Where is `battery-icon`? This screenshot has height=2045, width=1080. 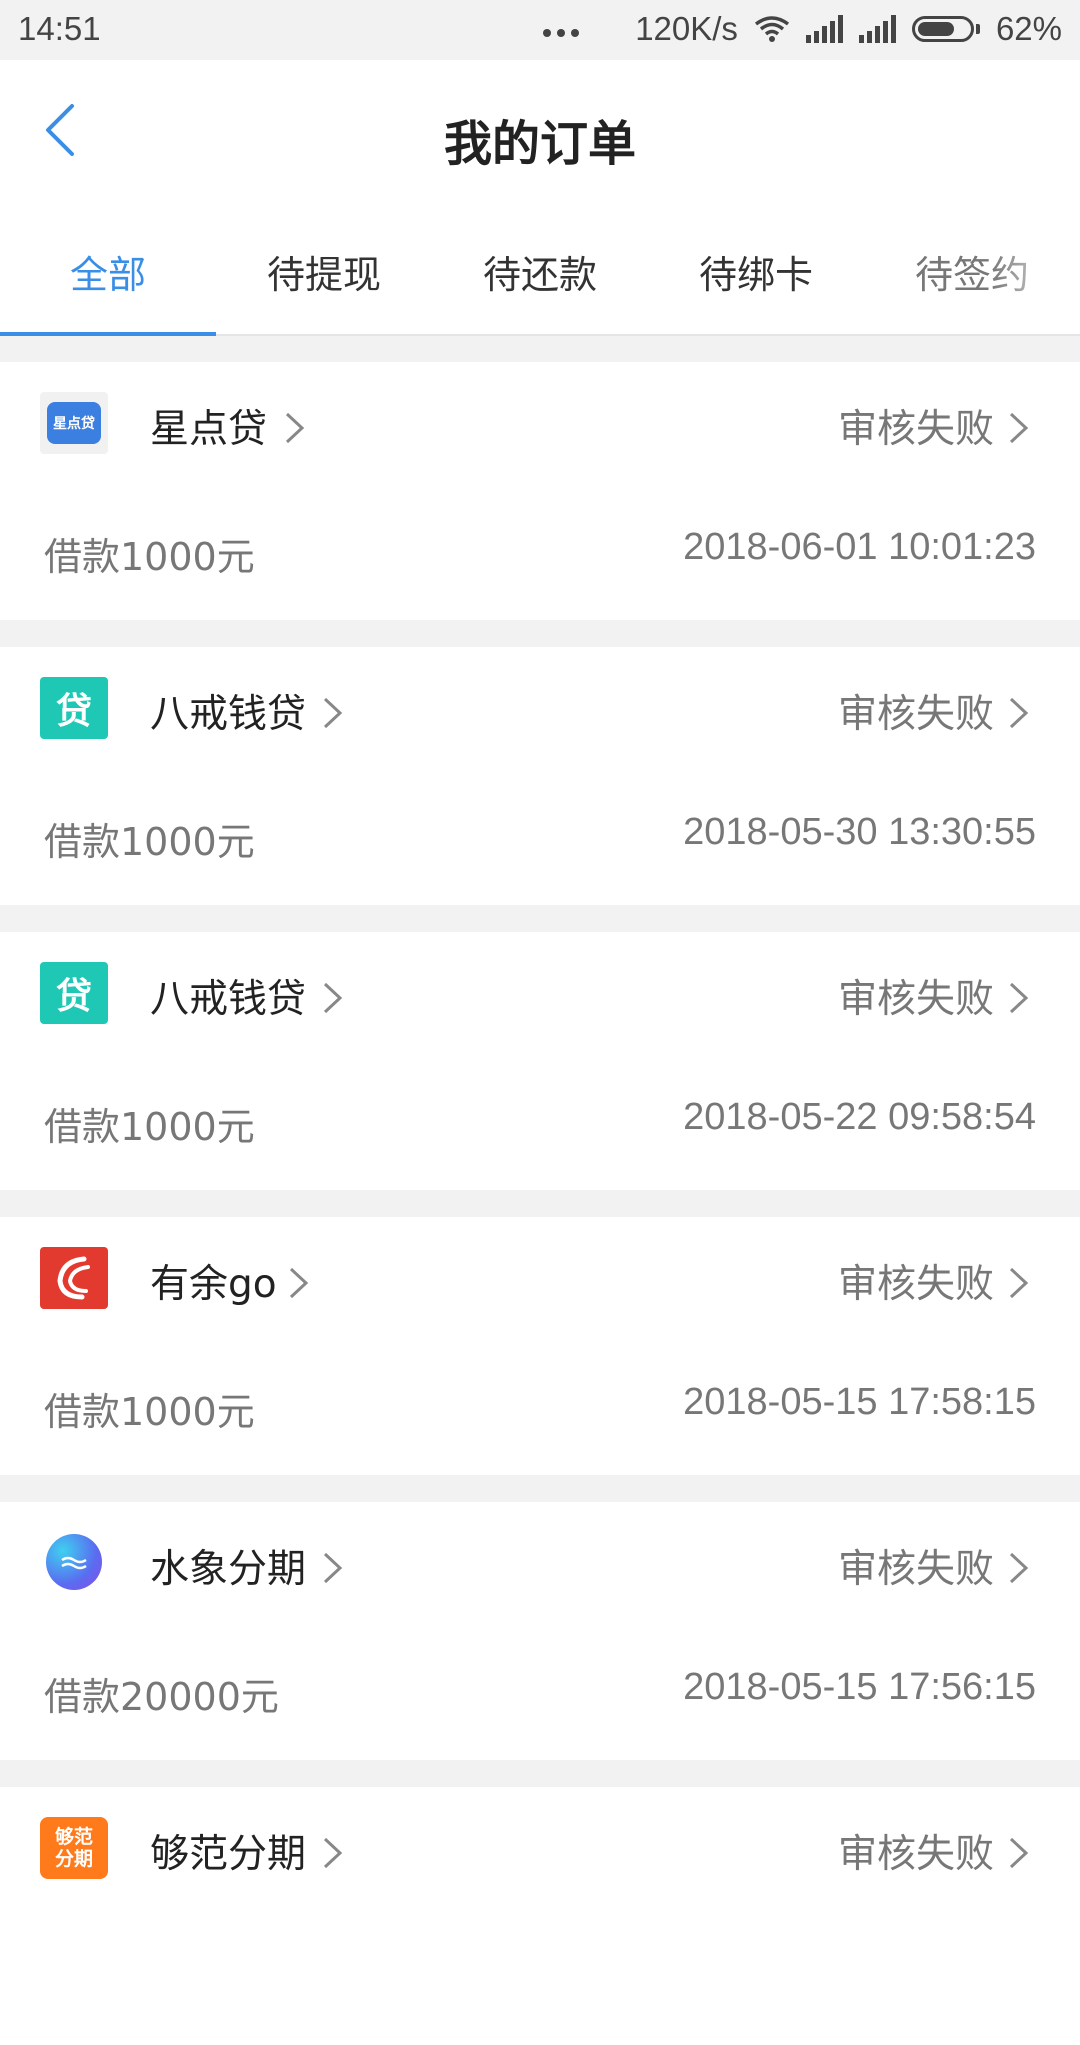 battery-icon is located at coordinates (945, 29).